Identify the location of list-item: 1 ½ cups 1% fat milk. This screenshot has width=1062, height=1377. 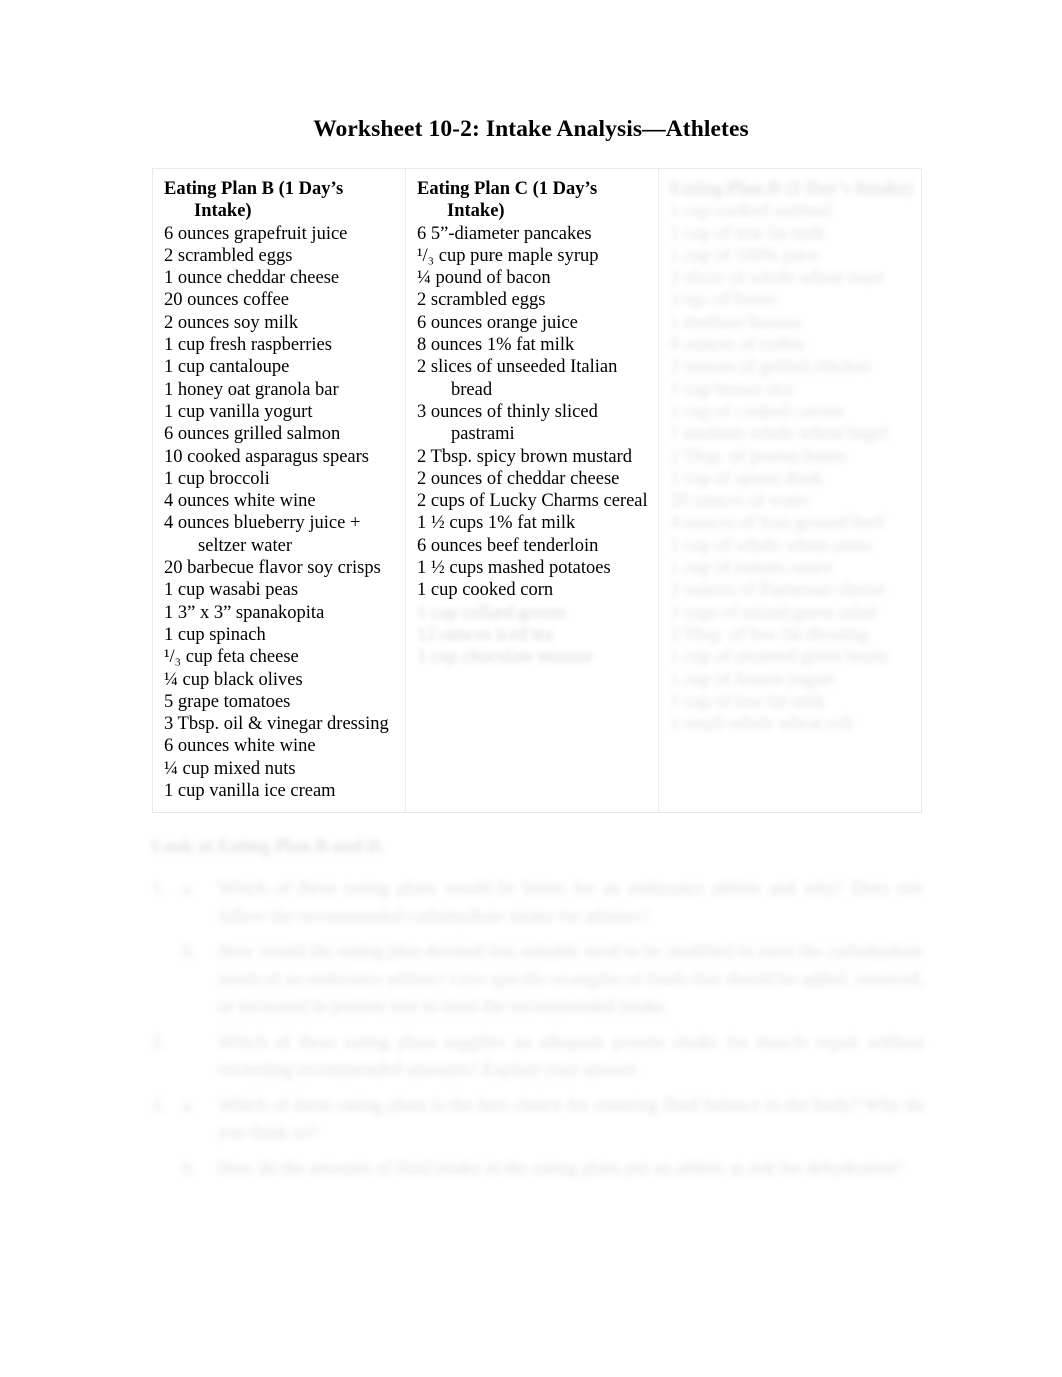
(496, 523).